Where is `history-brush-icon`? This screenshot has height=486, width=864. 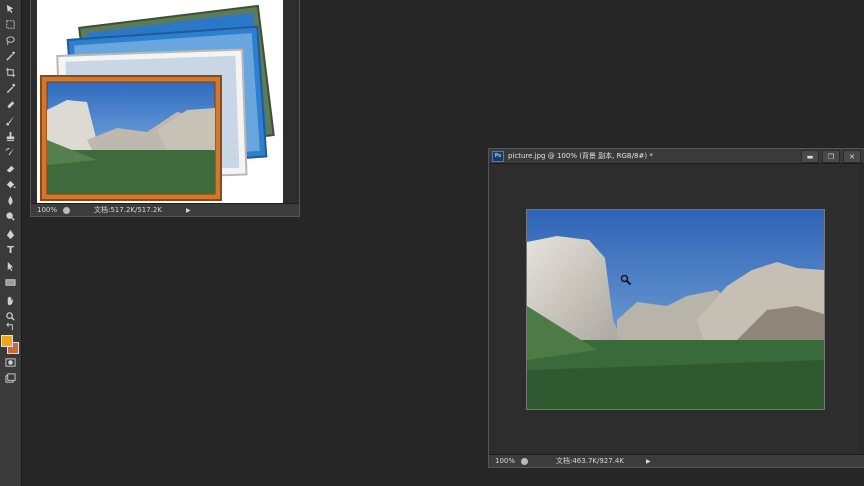
history-brush-icon is located at coordinates (10, 152).